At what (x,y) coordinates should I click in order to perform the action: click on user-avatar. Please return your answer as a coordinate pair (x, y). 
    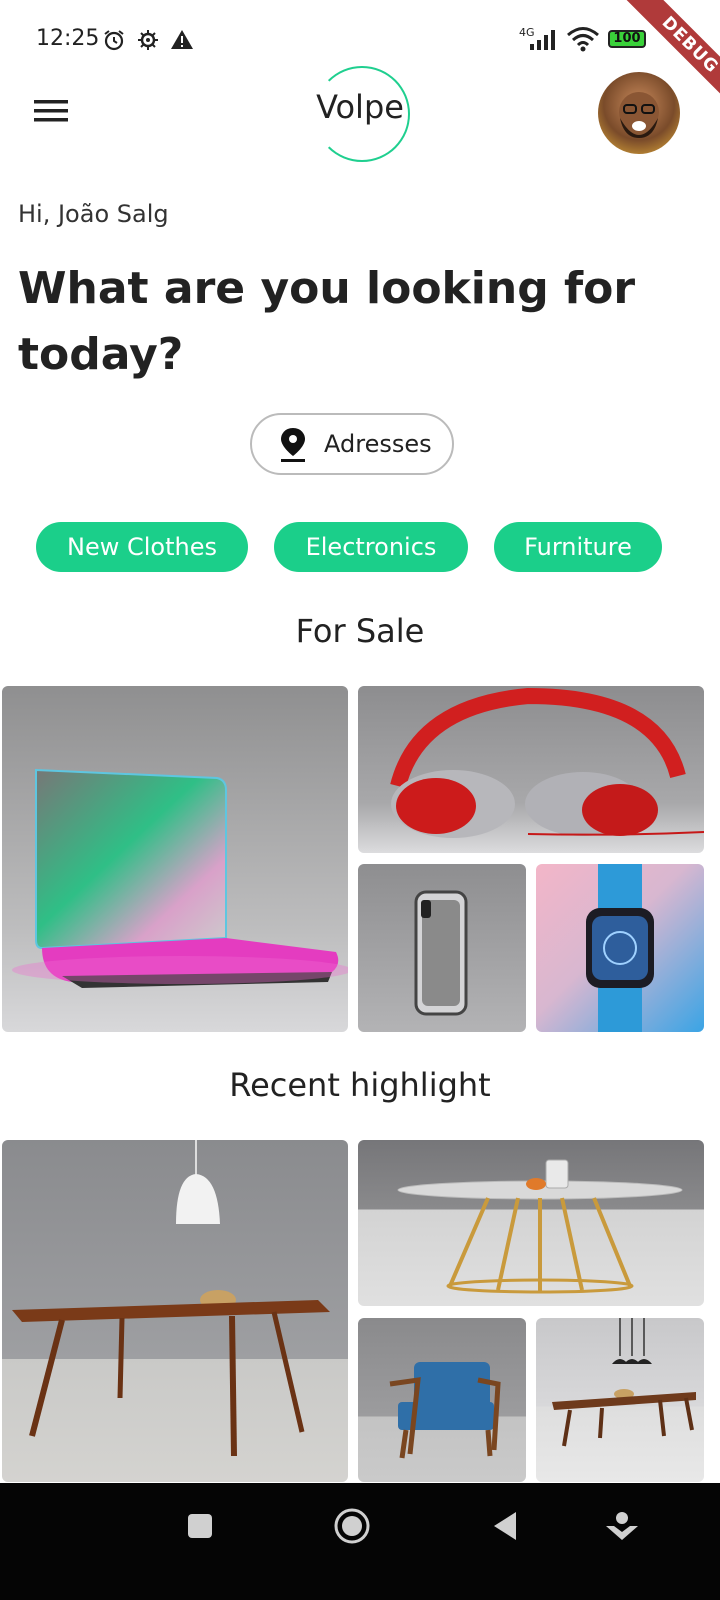
    Looking at the image, I should click on (639, 113).